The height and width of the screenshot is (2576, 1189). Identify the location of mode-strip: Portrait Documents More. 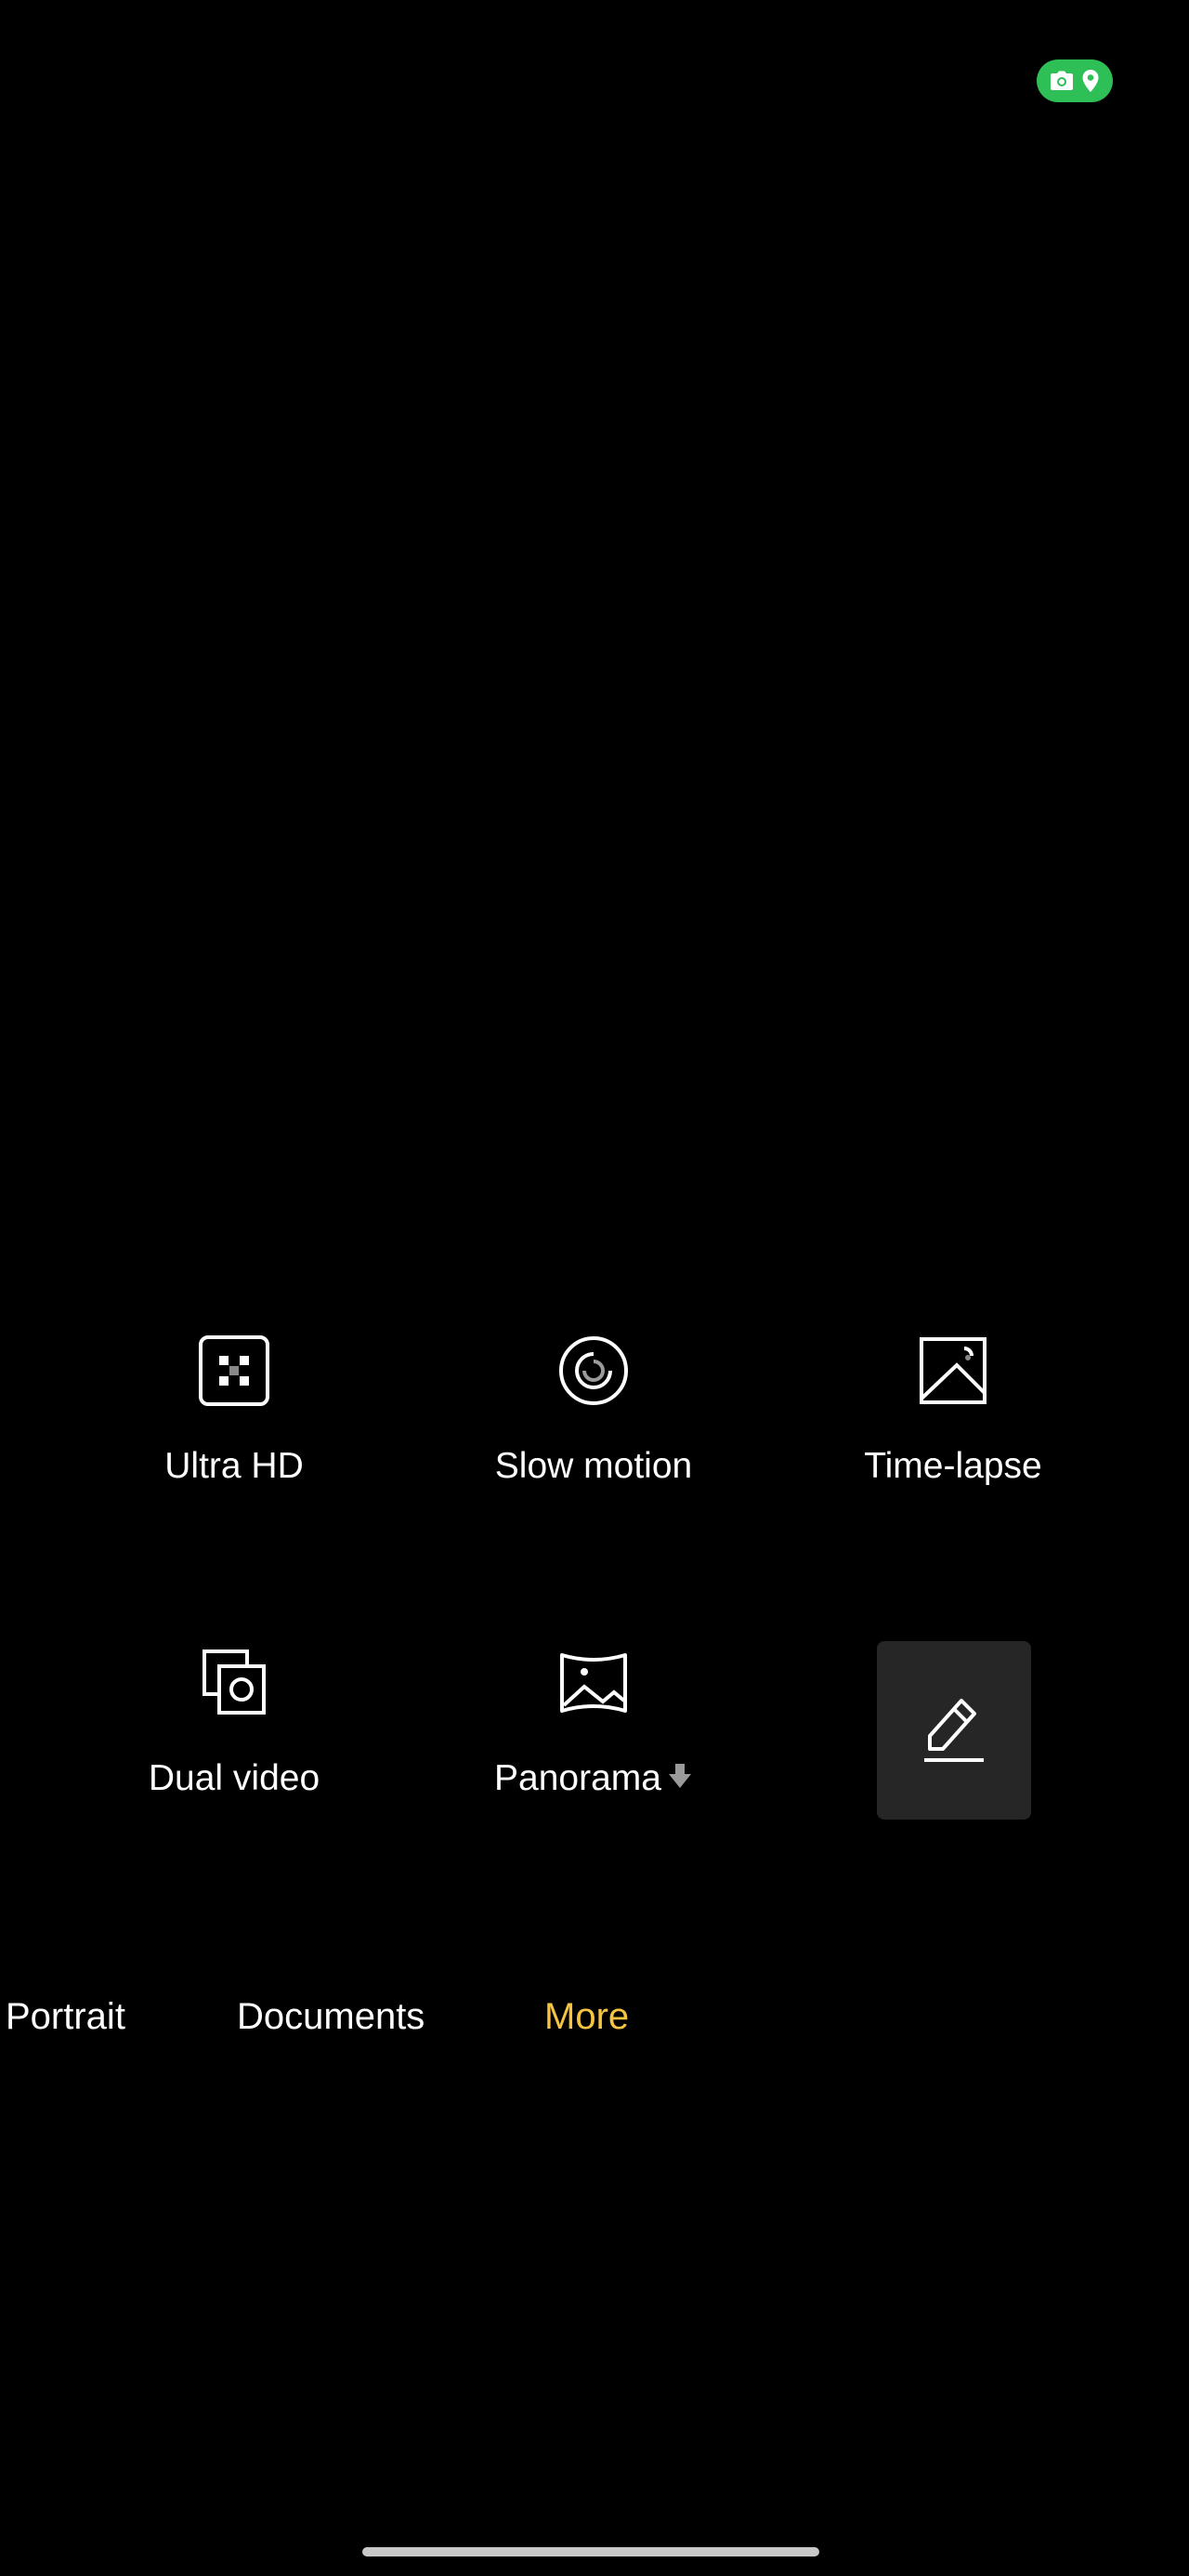
(594, 2016).